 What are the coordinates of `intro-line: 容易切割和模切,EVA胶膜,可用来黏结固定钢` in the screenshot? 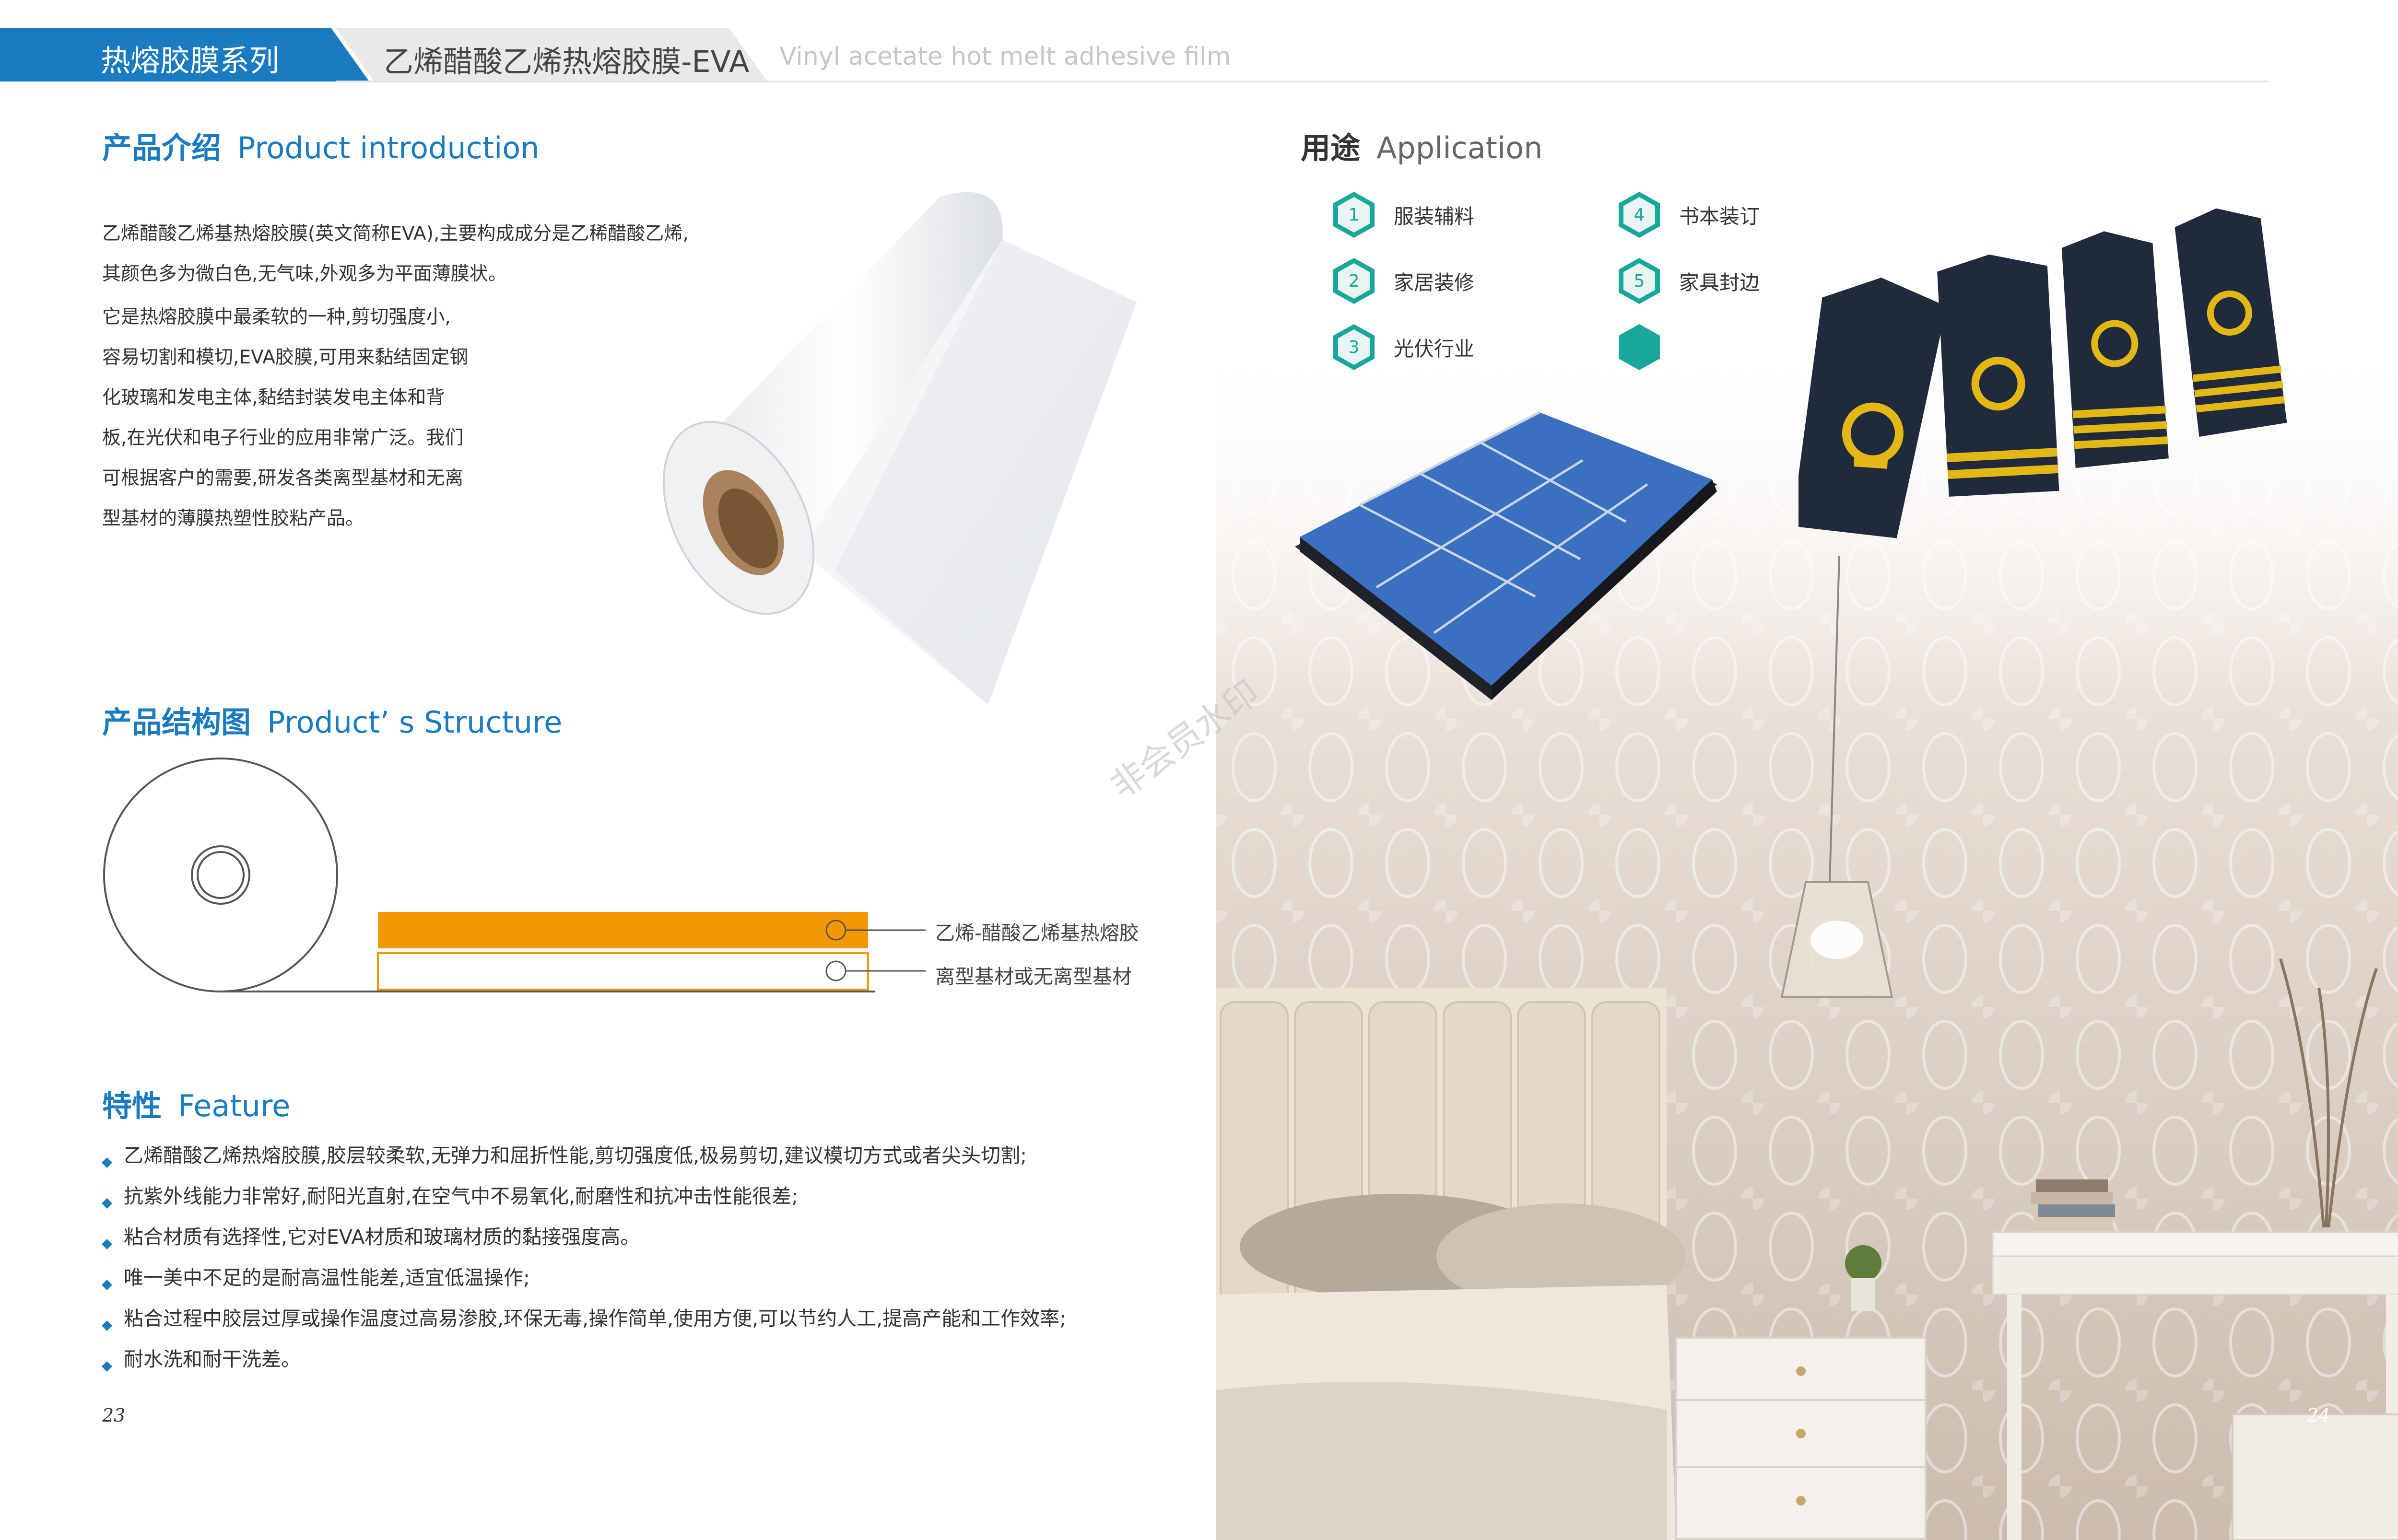 It's located at (286, 357).